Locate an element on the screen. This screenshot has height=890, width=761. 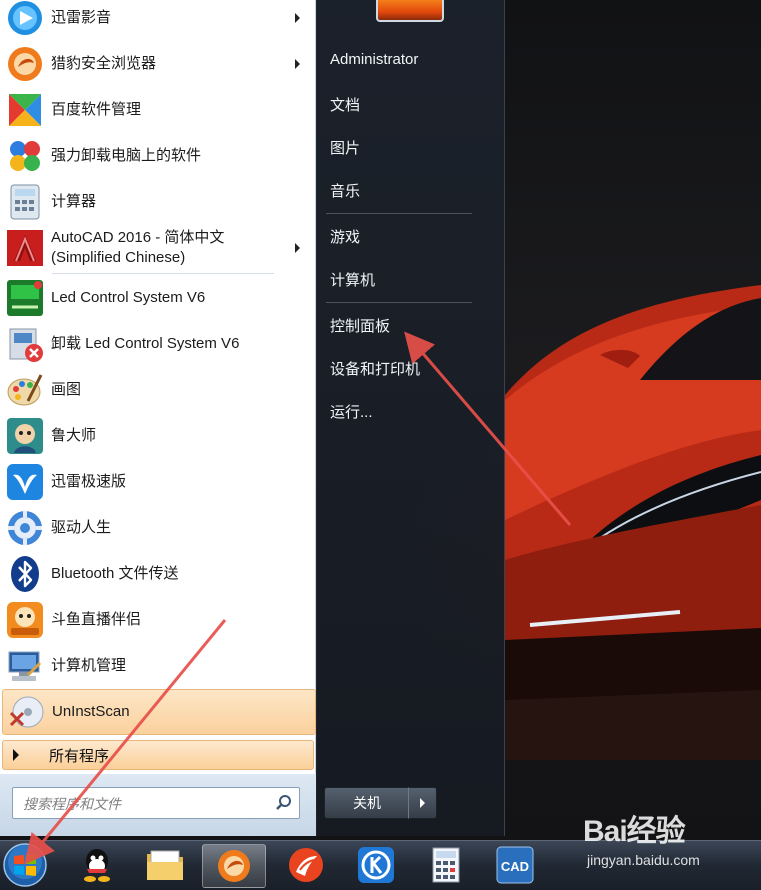
driver-life-icon is located at coordinates (25, 528).